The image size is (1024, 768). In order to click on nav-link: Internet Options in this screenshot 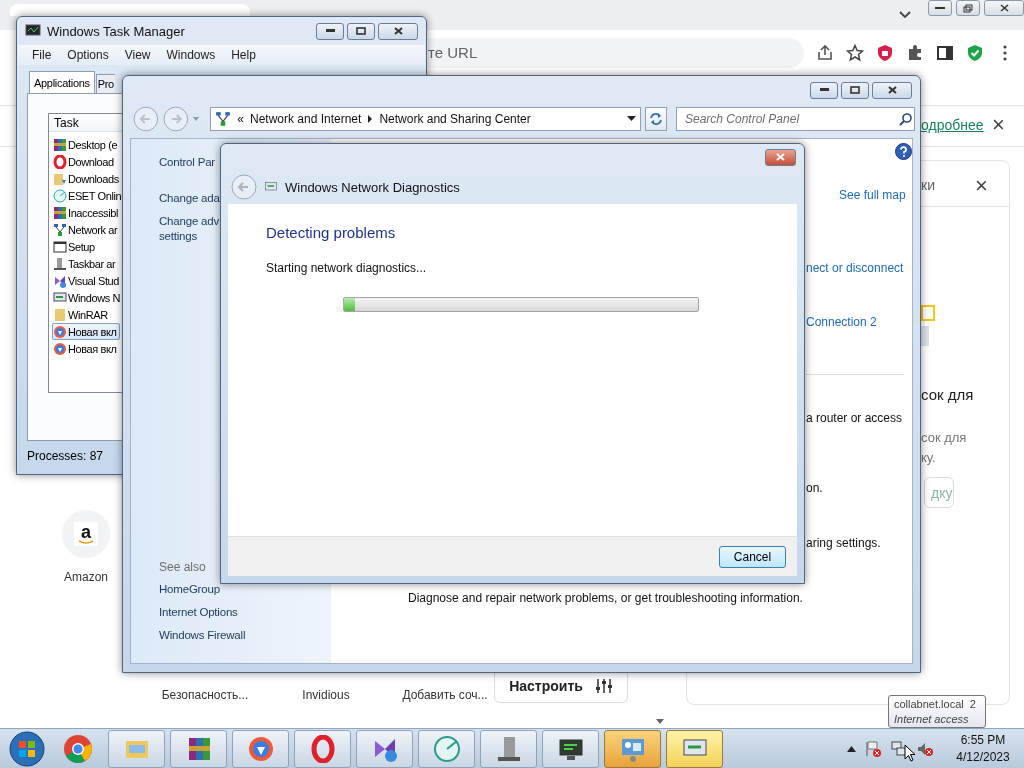, I will do `click(245, 612)`.